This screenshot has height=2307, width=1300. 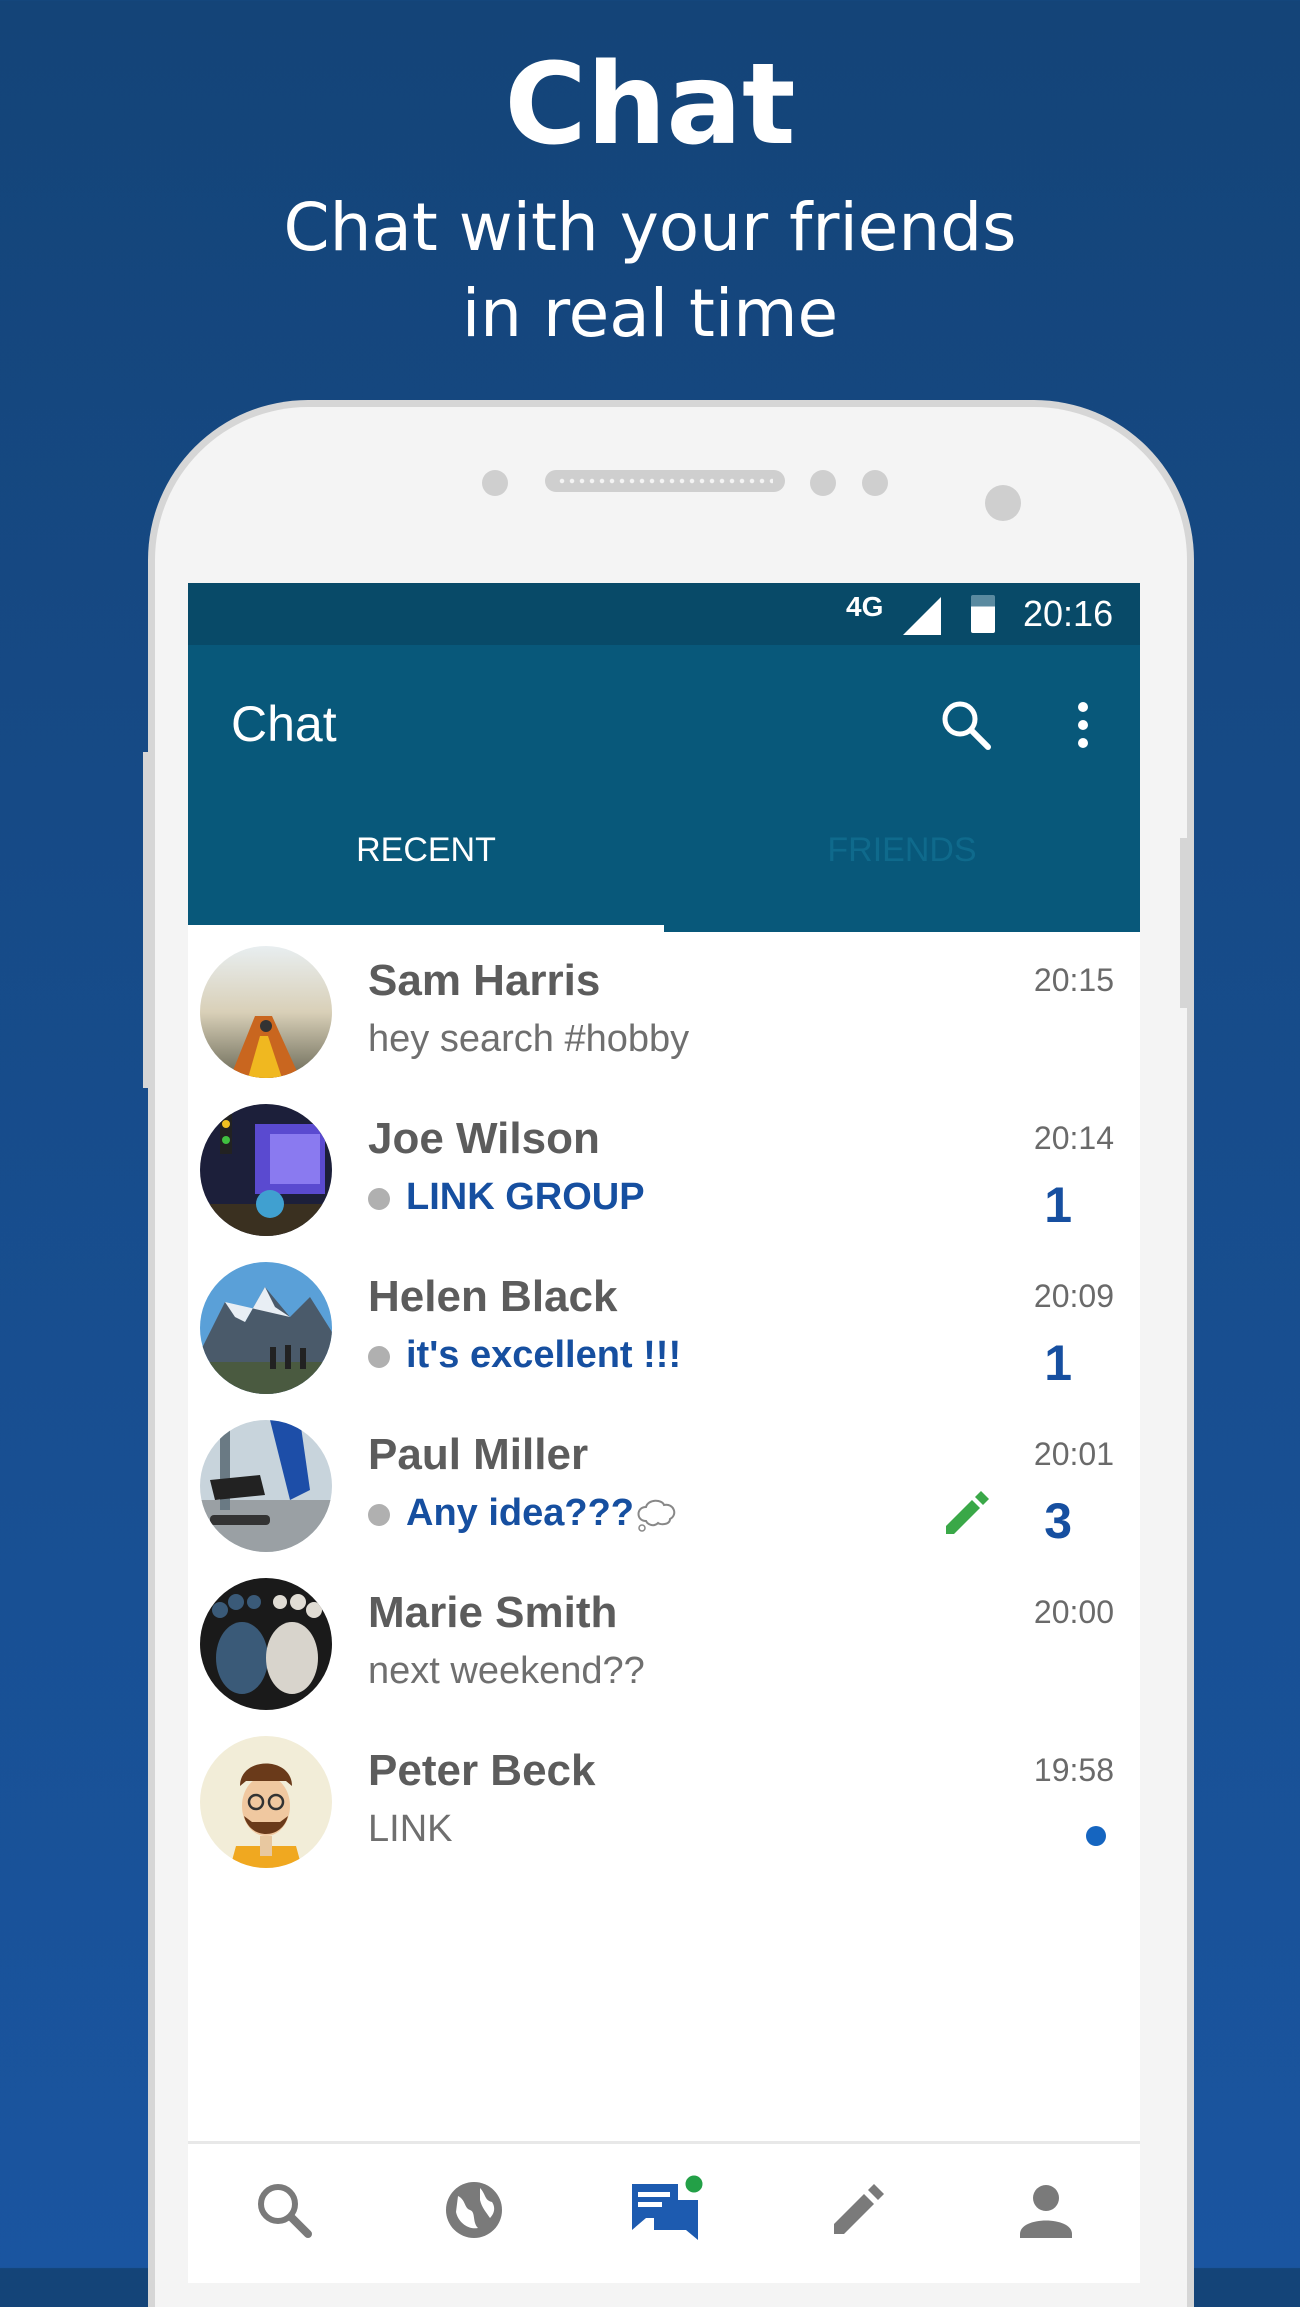 What do you see at coordinates (1096, 1836) in the screenshot?
I see `new-message-dot` at bounding box center [1096, 1836].